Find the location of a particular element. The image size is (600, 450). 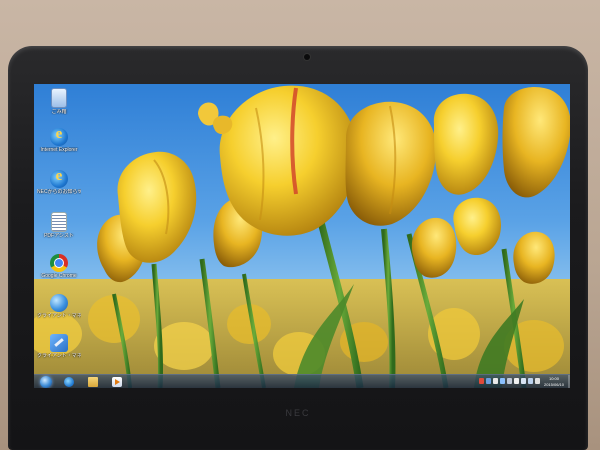

desktop-icon-nec-info: NECからのお知らせ is located at coordinates (59, 181).